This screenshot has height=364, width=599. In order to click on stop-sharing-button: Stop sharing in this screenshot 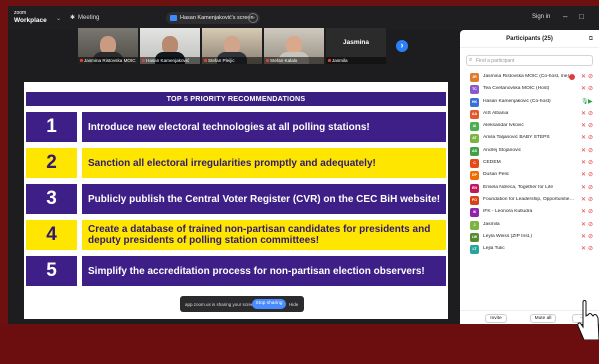, I will do `click(269, 304)`.